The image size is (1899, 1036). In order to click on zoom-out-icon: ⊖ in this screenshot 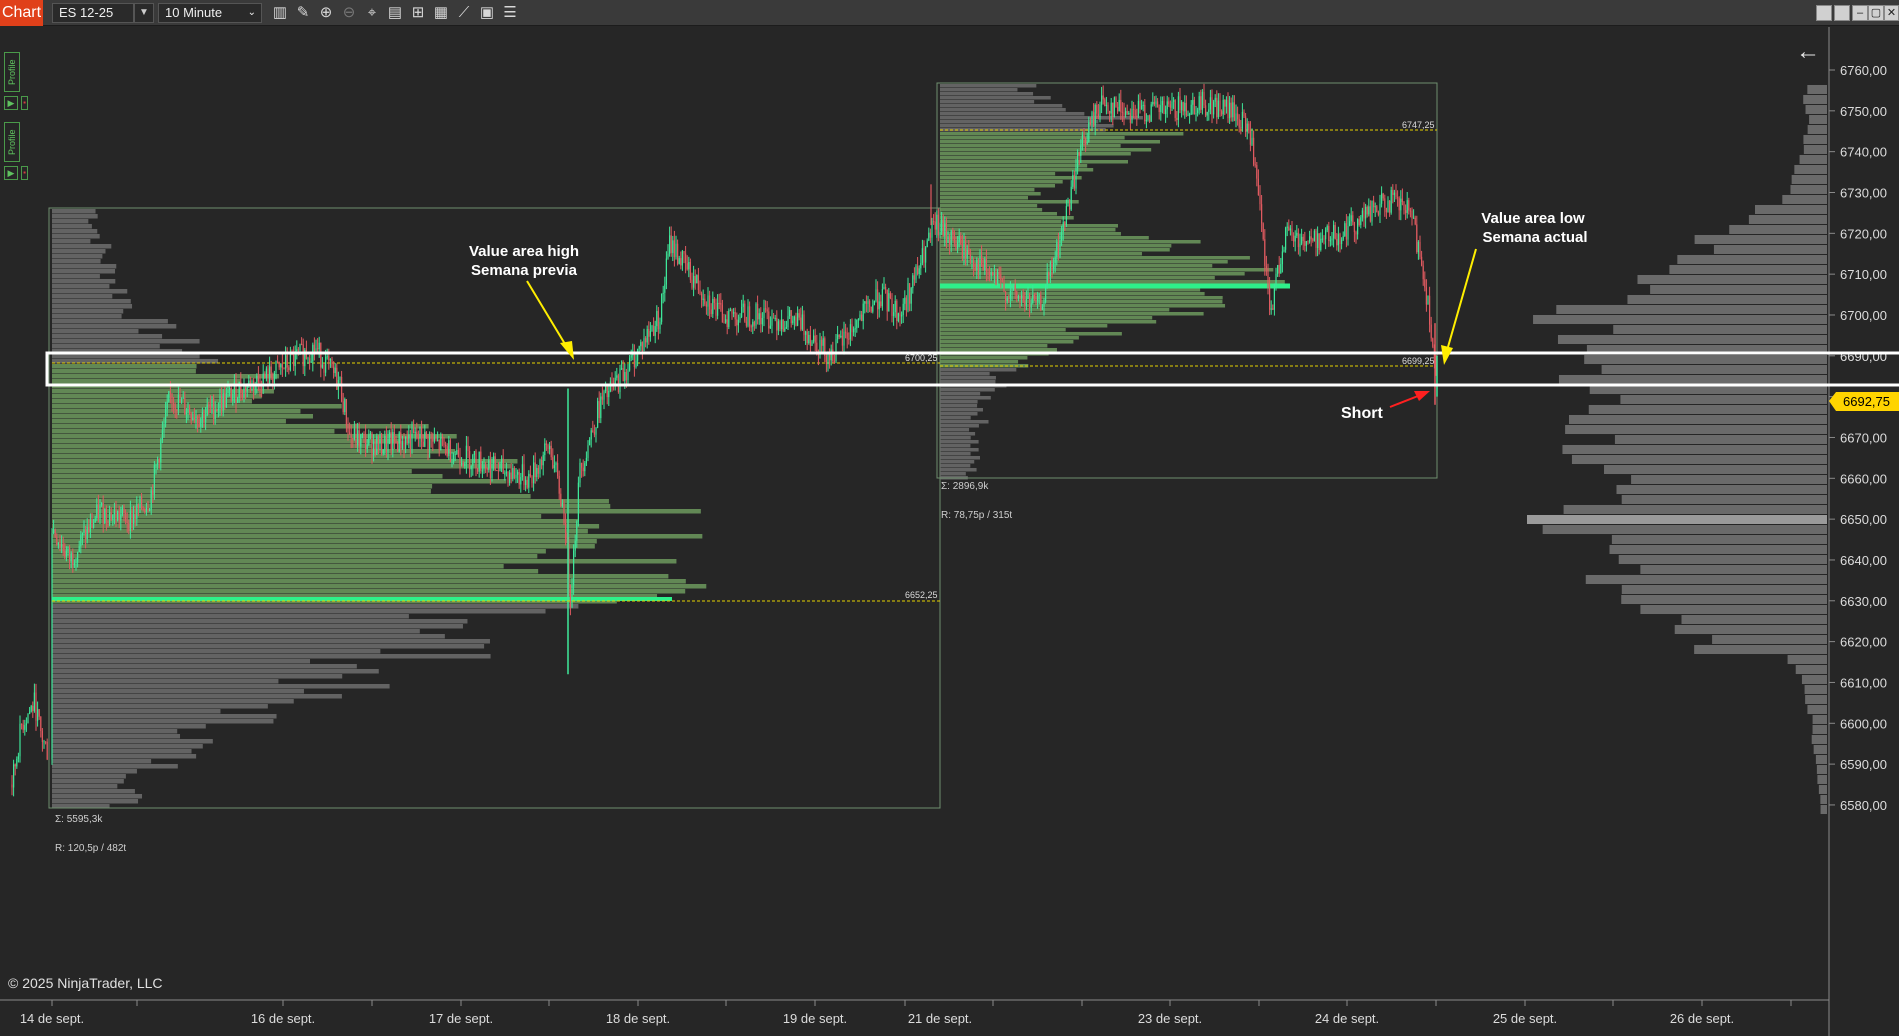, I will do `click(349, 13)`.